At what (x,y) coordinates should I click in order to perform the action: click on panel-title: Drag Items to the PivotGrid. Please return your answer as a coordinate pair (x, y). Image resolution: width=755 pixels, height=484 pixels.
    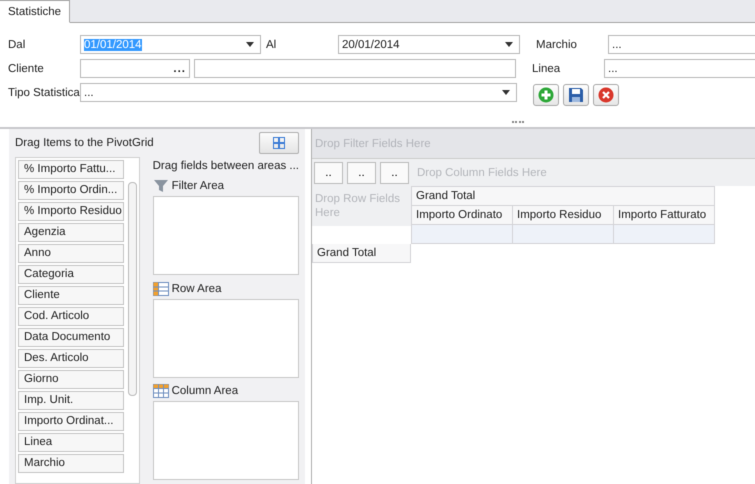
    Looking at the image, I should click on (84, 143).